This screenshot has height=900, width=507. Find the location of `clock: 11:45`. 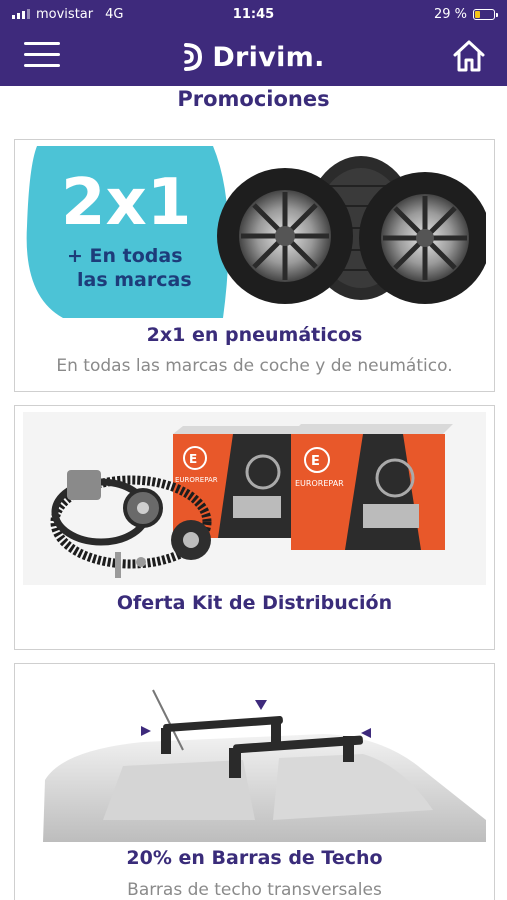

clock: 11:45 is located at coordinates (253, 14).